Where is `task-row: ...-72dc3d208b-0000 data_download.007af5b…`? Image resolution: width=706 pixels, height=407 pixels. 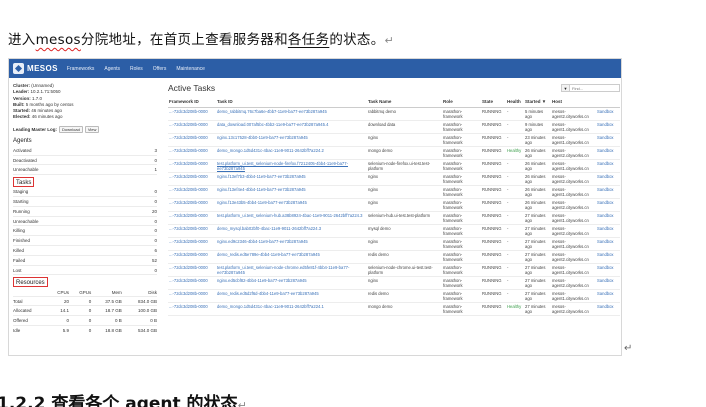 task-row: ...-72dc3d208b-0000 data_download.007af5b… is located at coordinates (394, 127).